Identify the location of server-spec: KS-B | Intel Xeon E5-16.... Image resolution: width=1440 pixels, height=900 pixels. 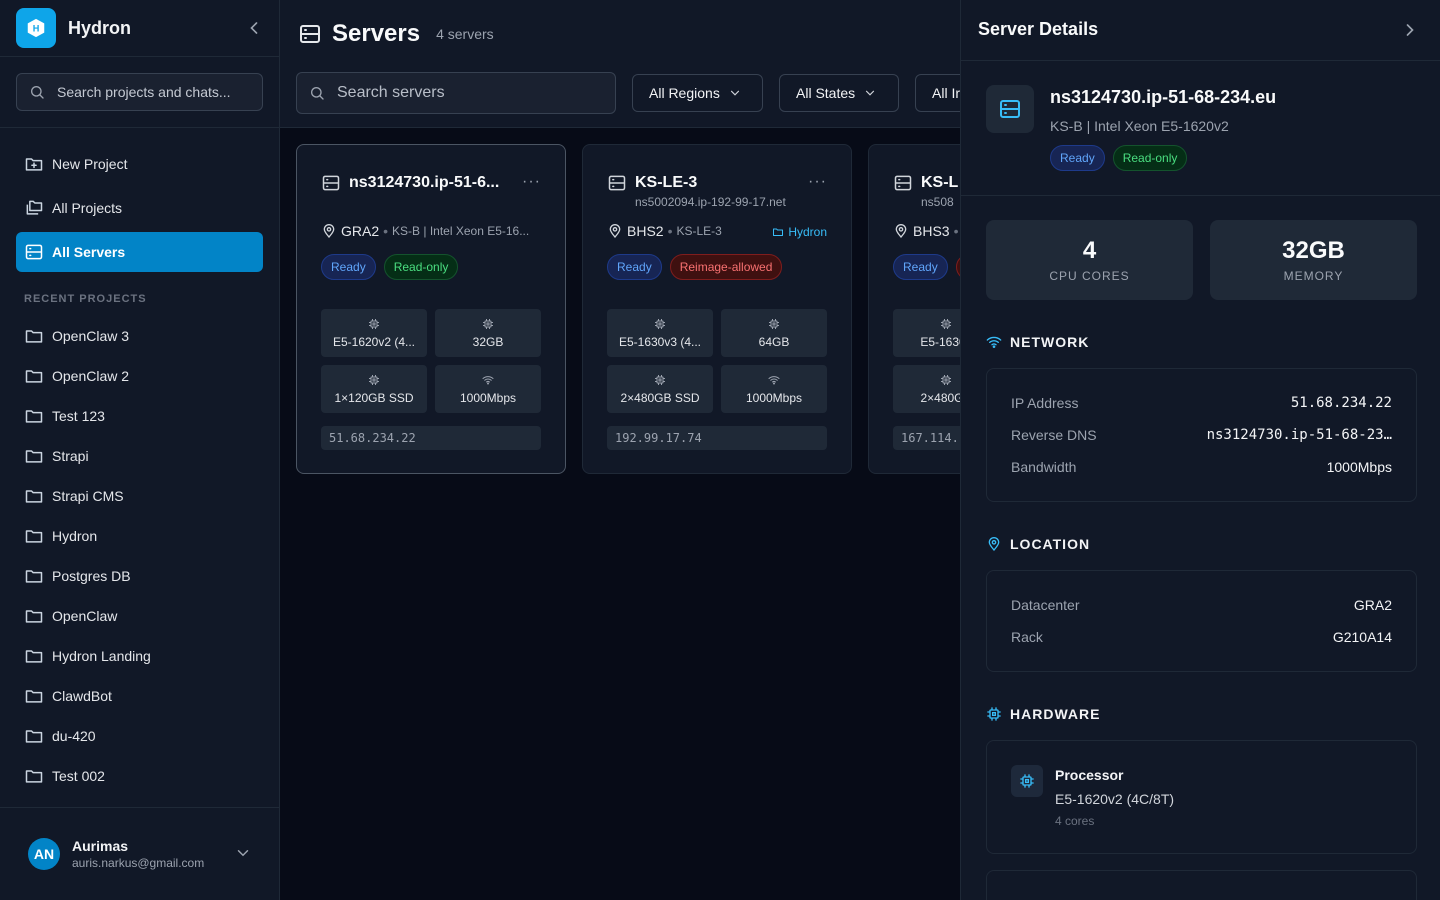
(461, 231).